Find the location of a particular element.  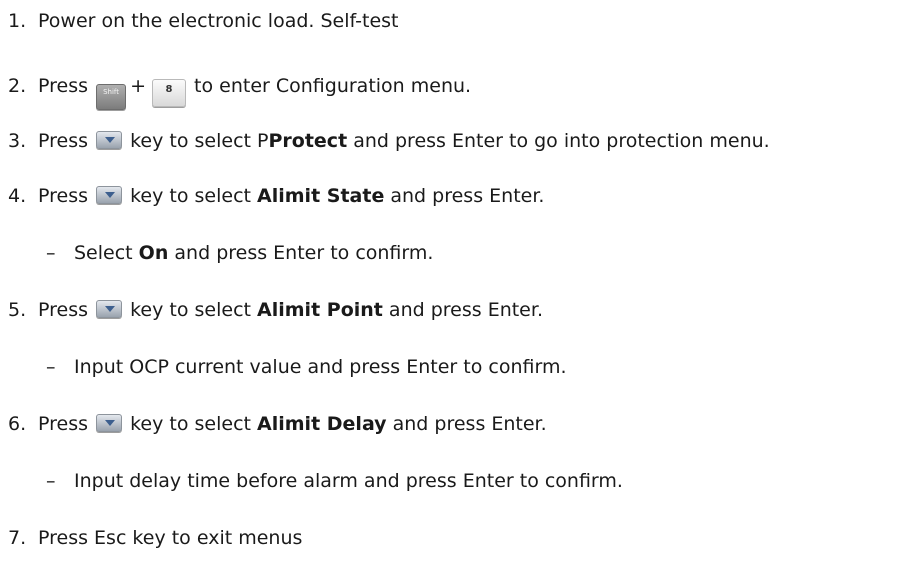

eight-key-icon: 8 is located at coordinates (168, 93).